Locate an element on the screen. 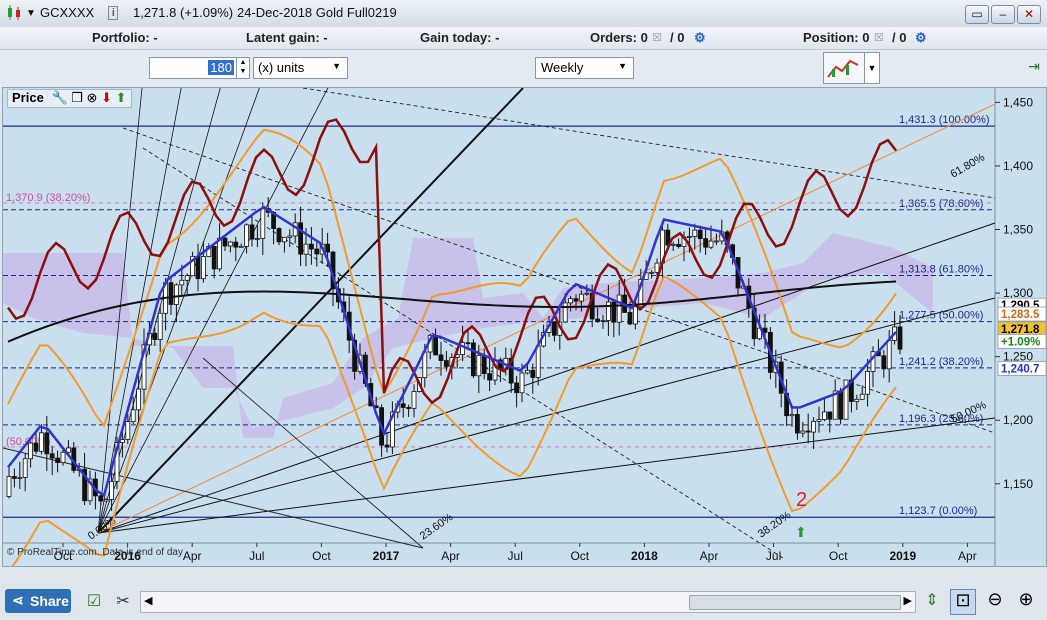 The image size is (1047, 620). units-value: 180 is located at coordinates (221, 67).